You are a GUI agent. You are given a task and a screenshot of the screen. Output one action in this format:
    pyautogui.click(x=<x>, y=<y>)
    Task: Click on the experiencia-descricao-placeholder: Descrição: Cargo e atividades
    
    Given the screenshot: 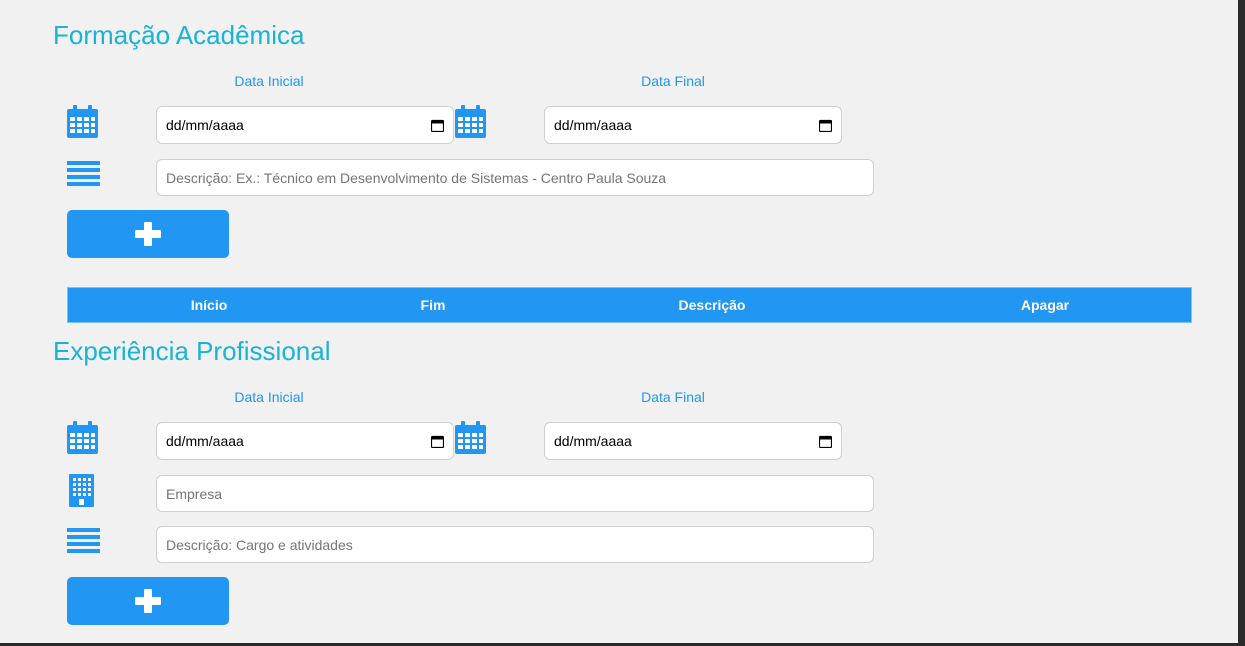 What is the action you would take?
    pyautogui.click(x=259, y=544)
    